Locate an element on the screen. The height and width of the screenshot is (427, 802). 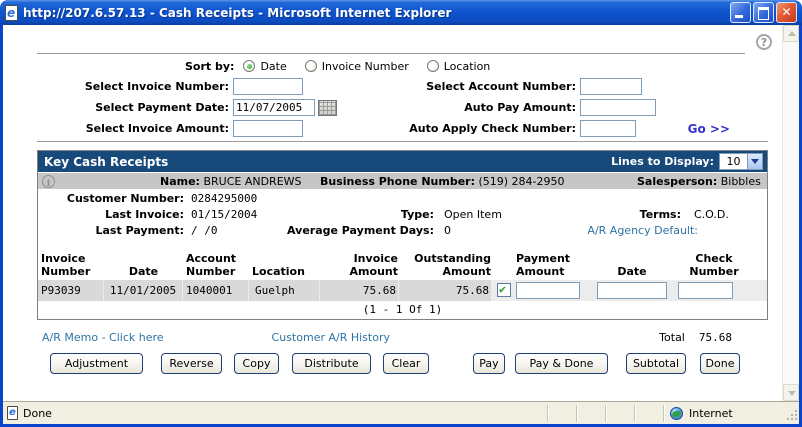
internet-globe-icon is located at coordinates (676, 413).